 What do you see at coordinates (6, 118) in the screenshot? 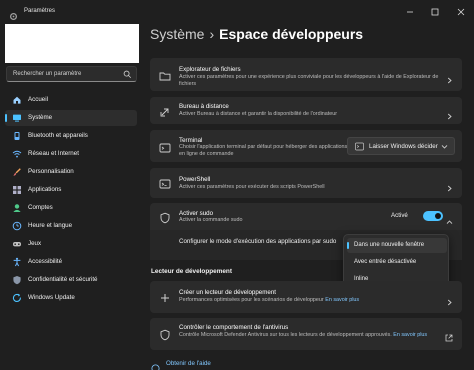
I see `active-indicator` at bounding box center [6, 118].